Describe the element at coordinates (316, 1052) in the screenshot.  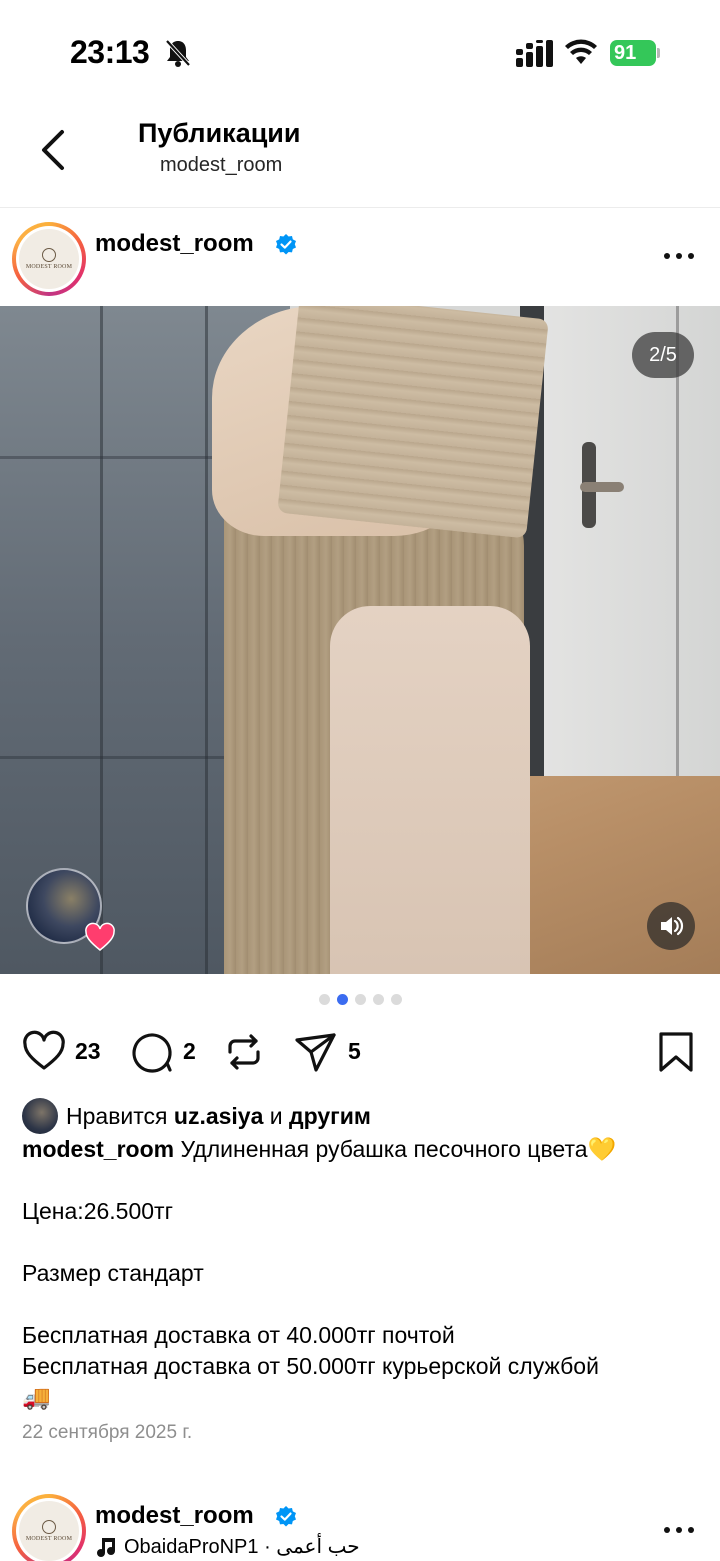
I see `share-send-icon` at that location.